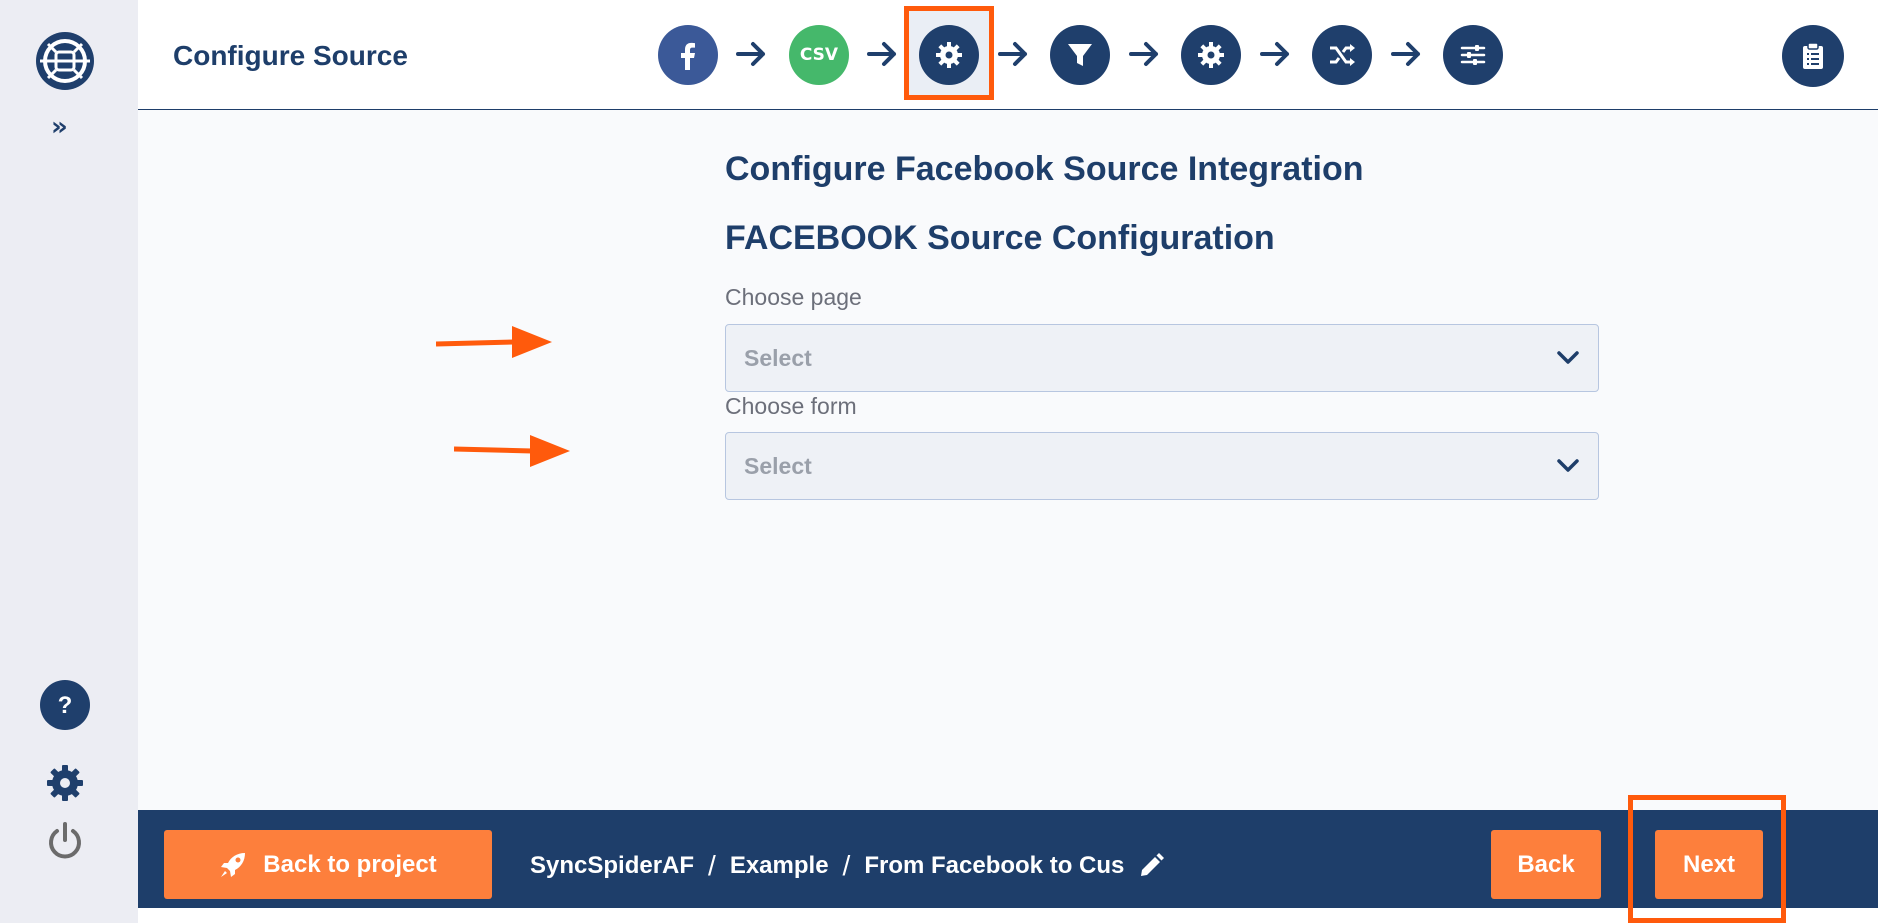  I want to click on help-icon: ?, so click(65, 705).